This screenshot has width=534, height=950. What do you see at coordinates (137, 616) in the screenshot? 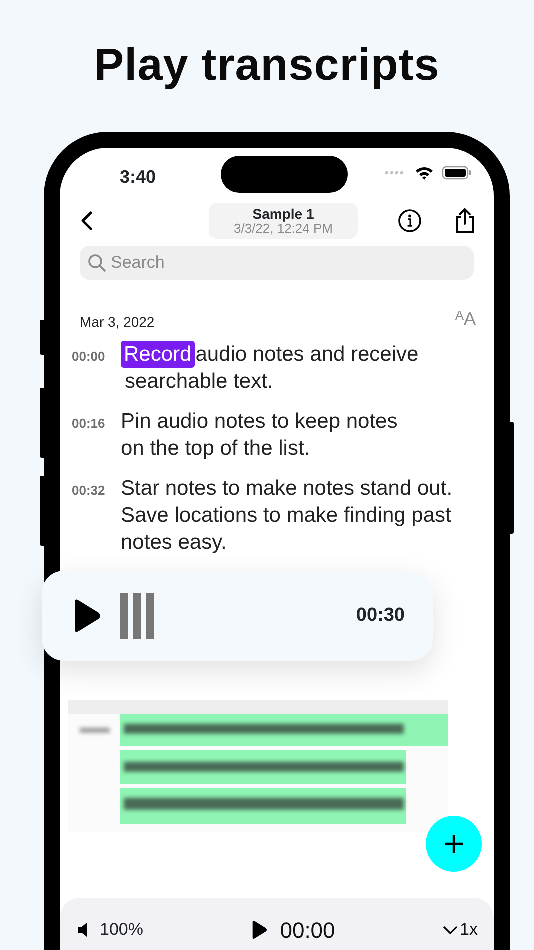
I see `waveform-icon` at bounding box center [137, 616].